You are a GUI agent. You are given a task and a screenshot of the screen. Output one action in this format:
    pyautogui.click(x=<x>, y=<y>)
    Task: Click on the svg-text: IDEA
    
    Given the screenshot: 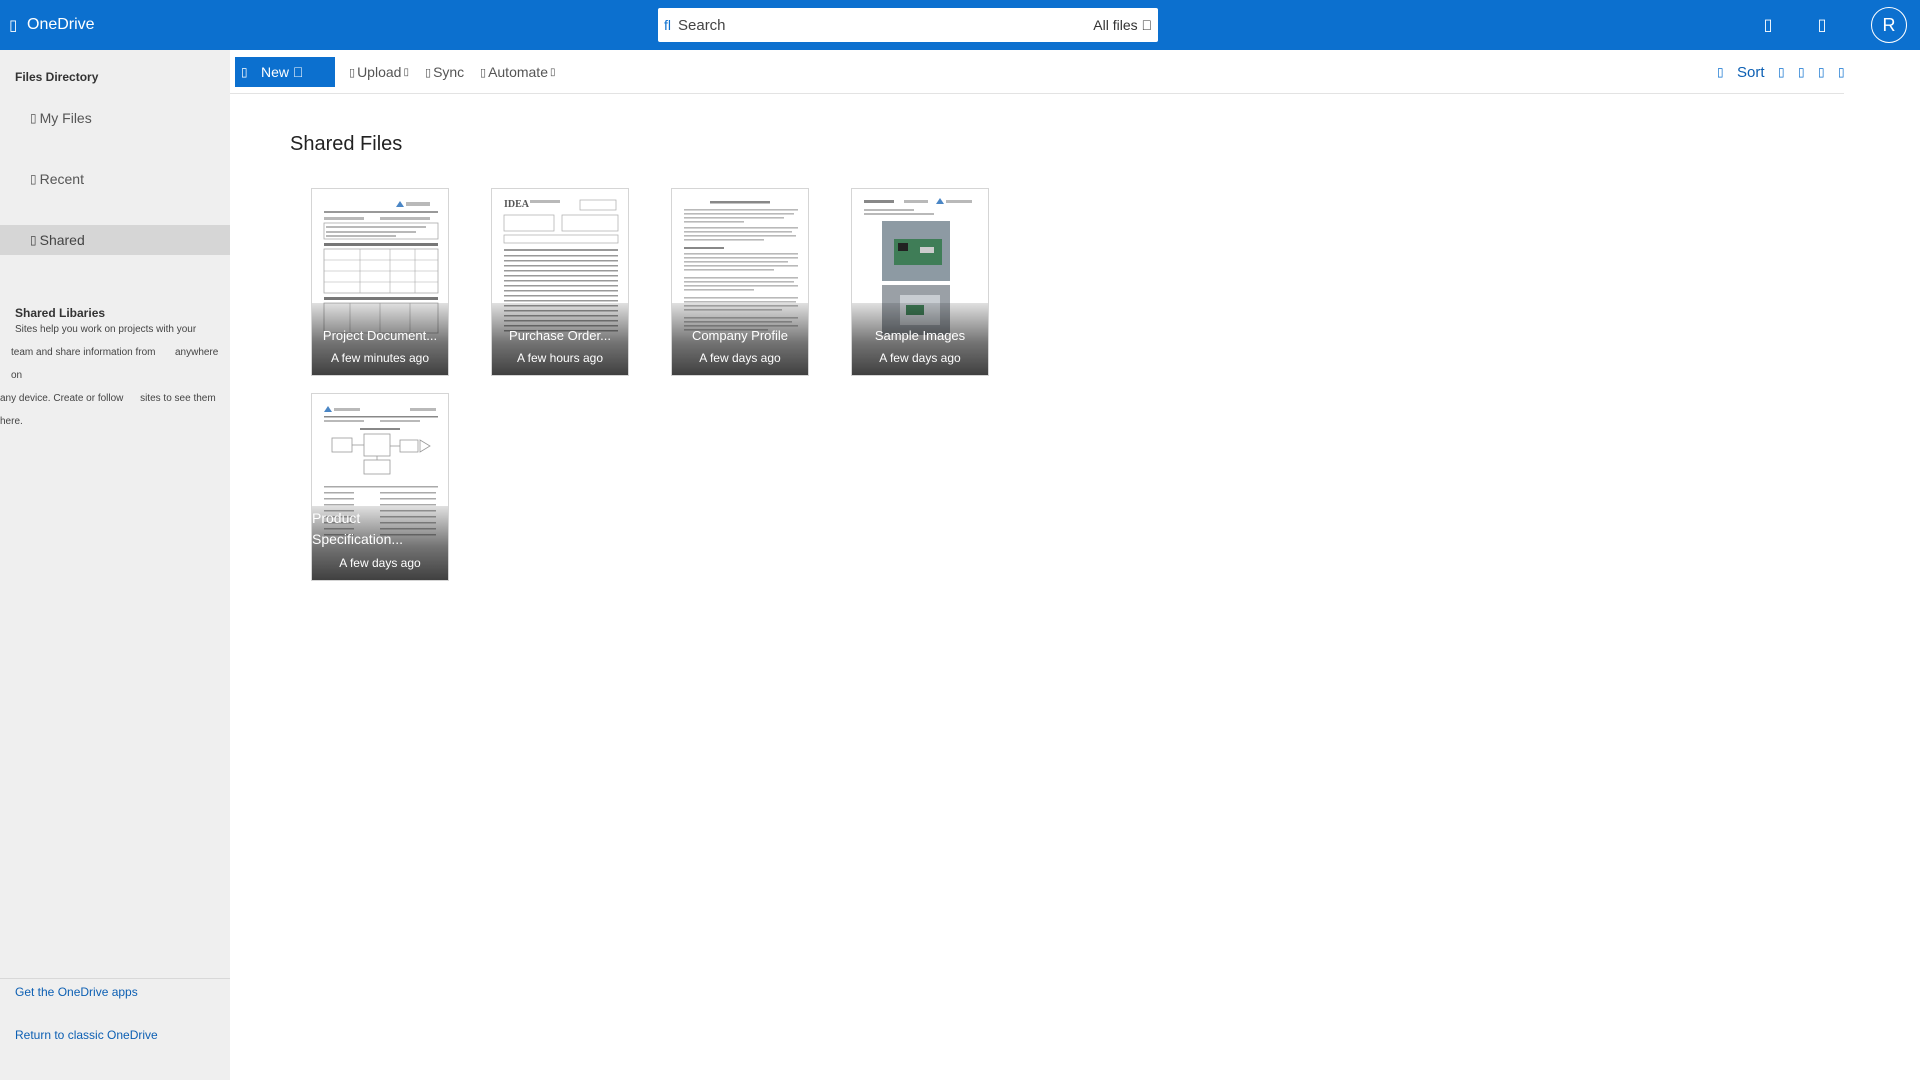 What is the action you would take?
    pyautogui.click(x=517, y=204)
    